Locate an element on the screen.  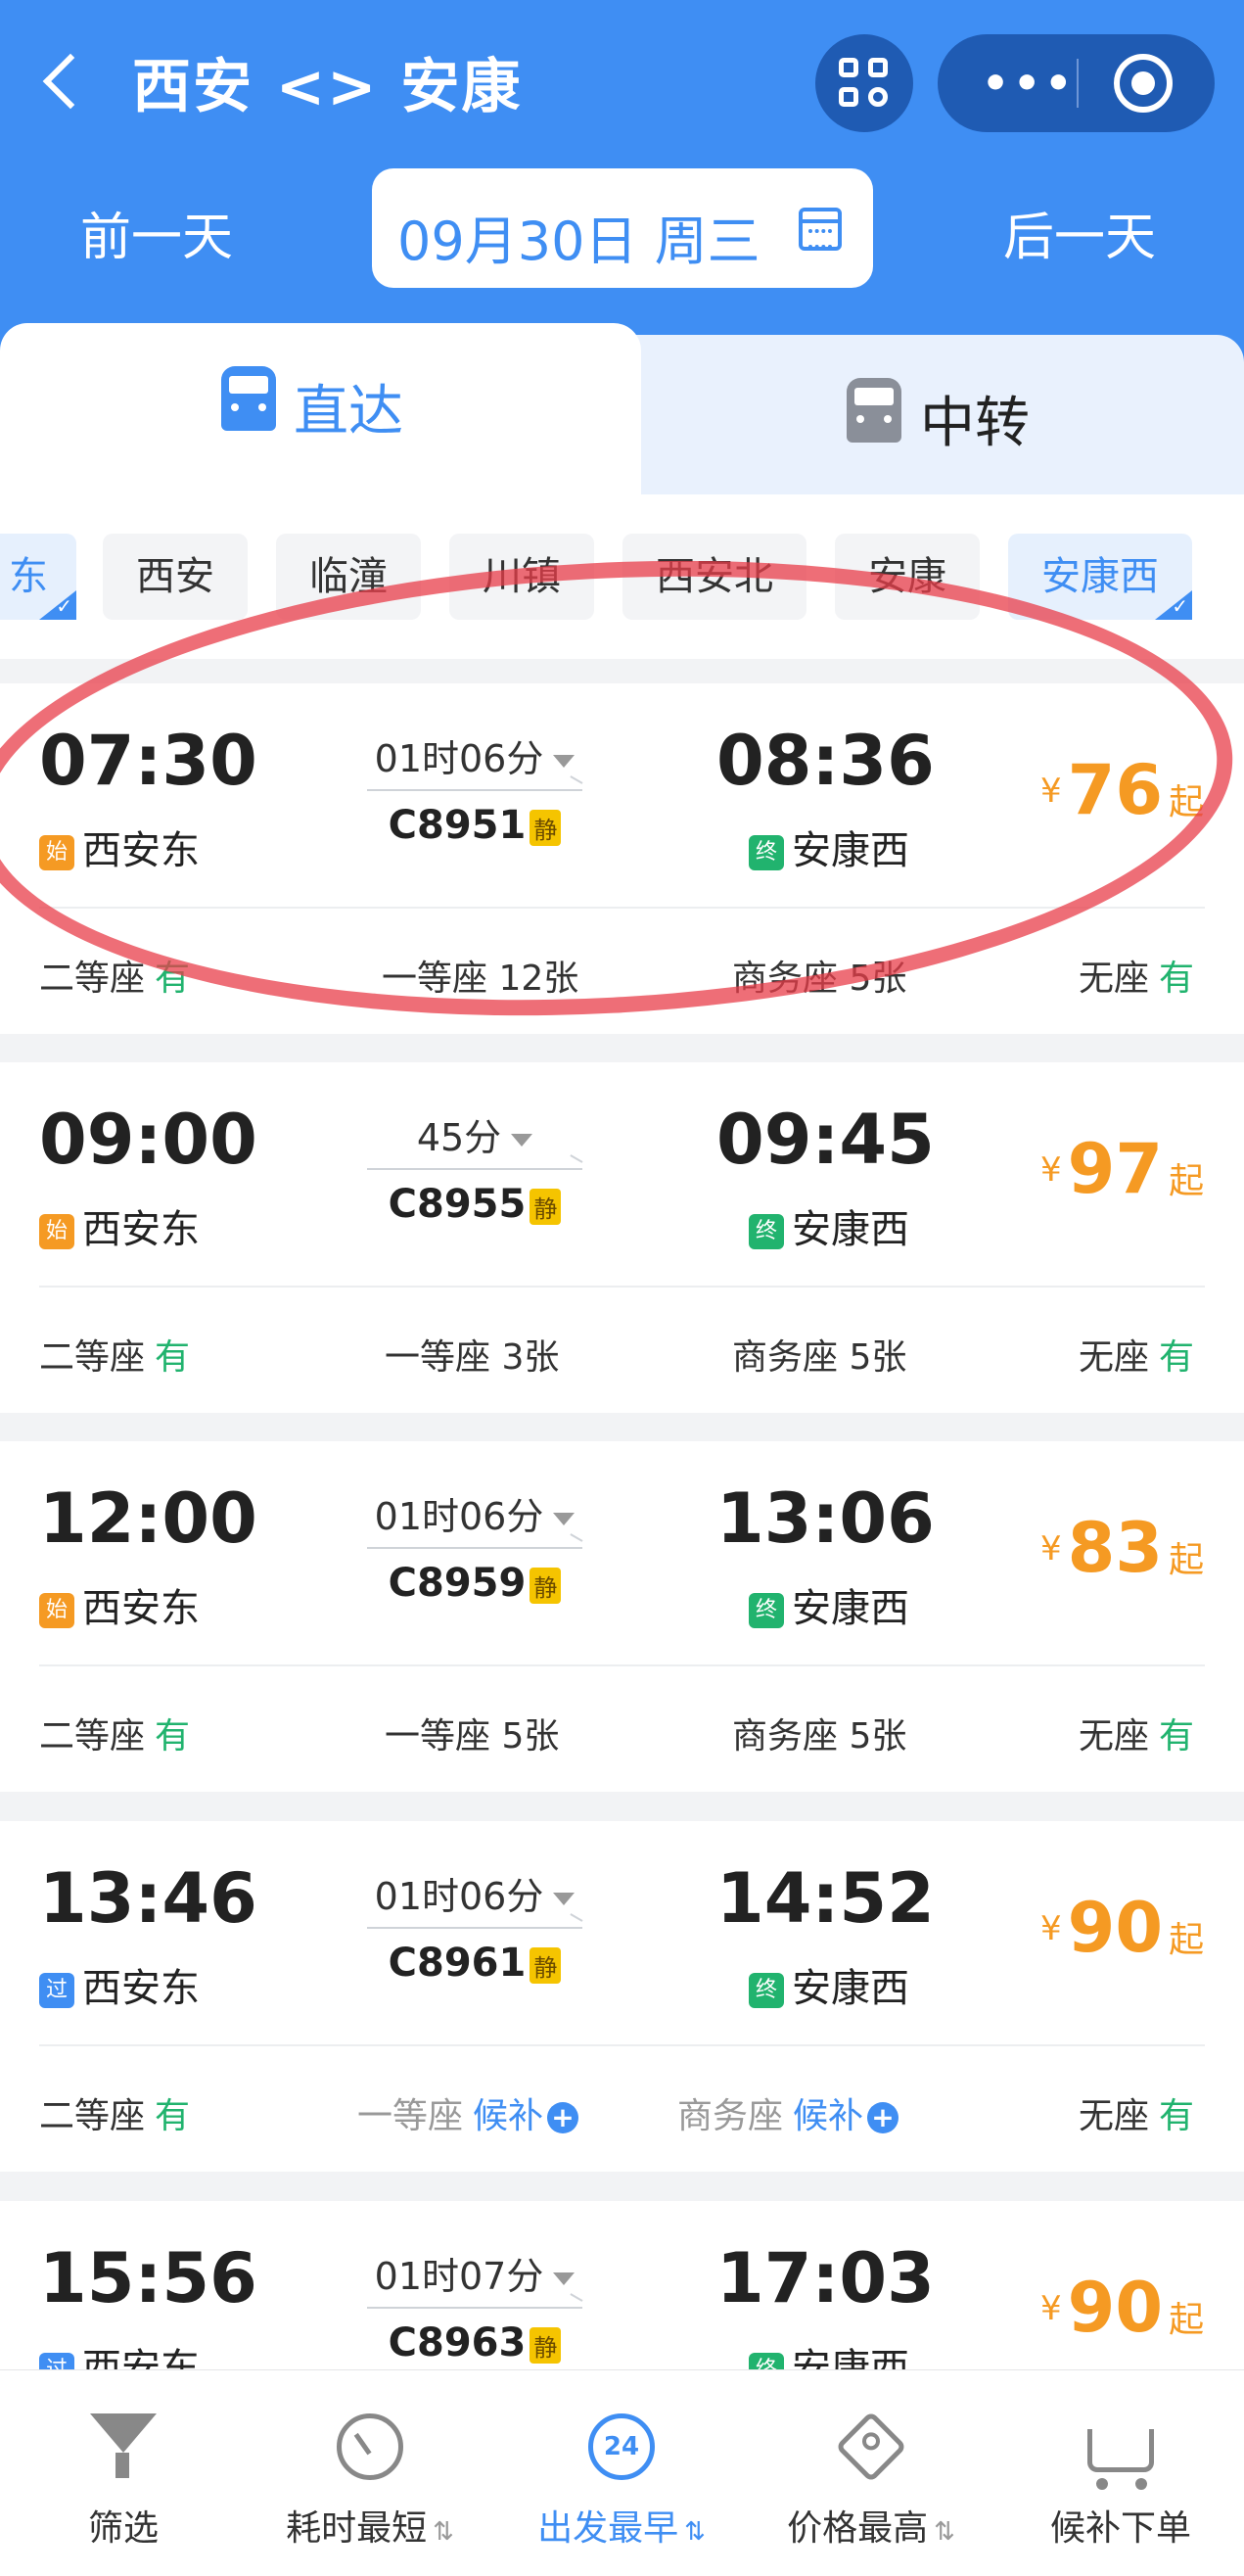
seat-first-class: 一等座 12张 is located at coordinates (480, 976).